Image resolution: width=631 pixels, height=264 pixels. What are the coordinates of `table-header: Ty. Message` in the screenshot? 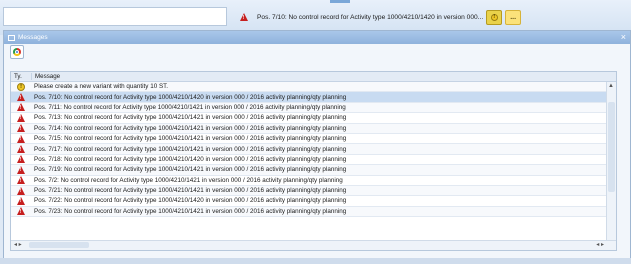 It's located at (313, 77).